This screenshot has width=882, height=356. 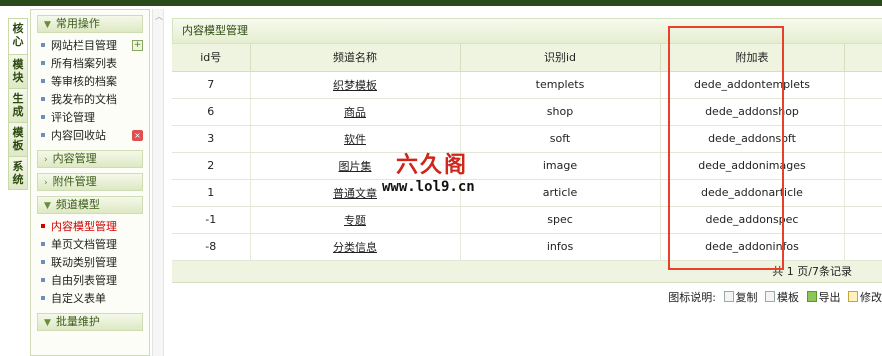 I want to click on add-column-icon: +, so click(x=137, y=45).